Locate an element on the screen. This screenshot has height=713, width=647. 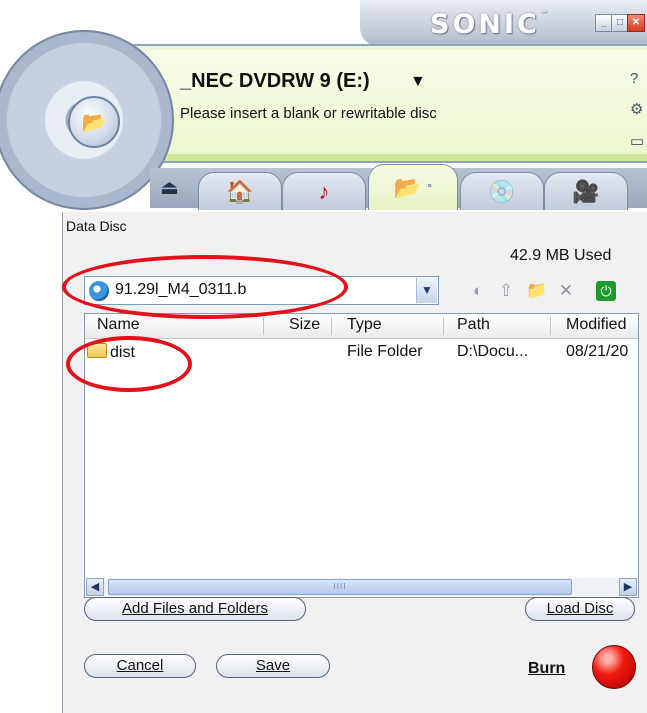
folder-icon is located at coordinates (97, 350).